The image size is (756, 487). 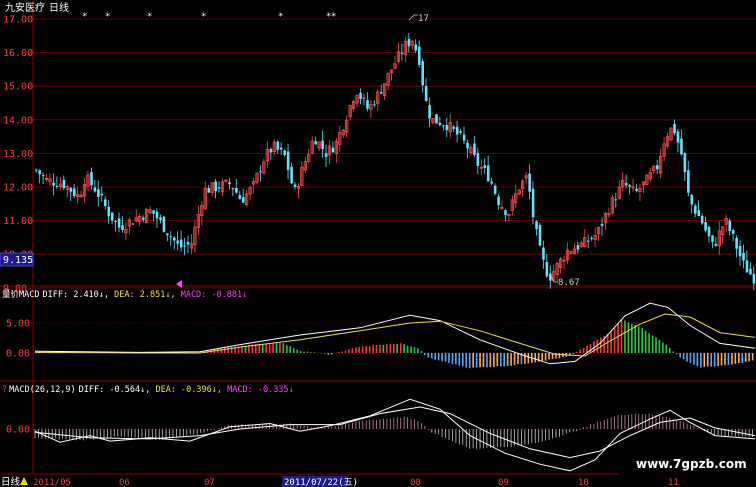 I want to click on price-tick-label: 17.00, so click(x=18, y=20).